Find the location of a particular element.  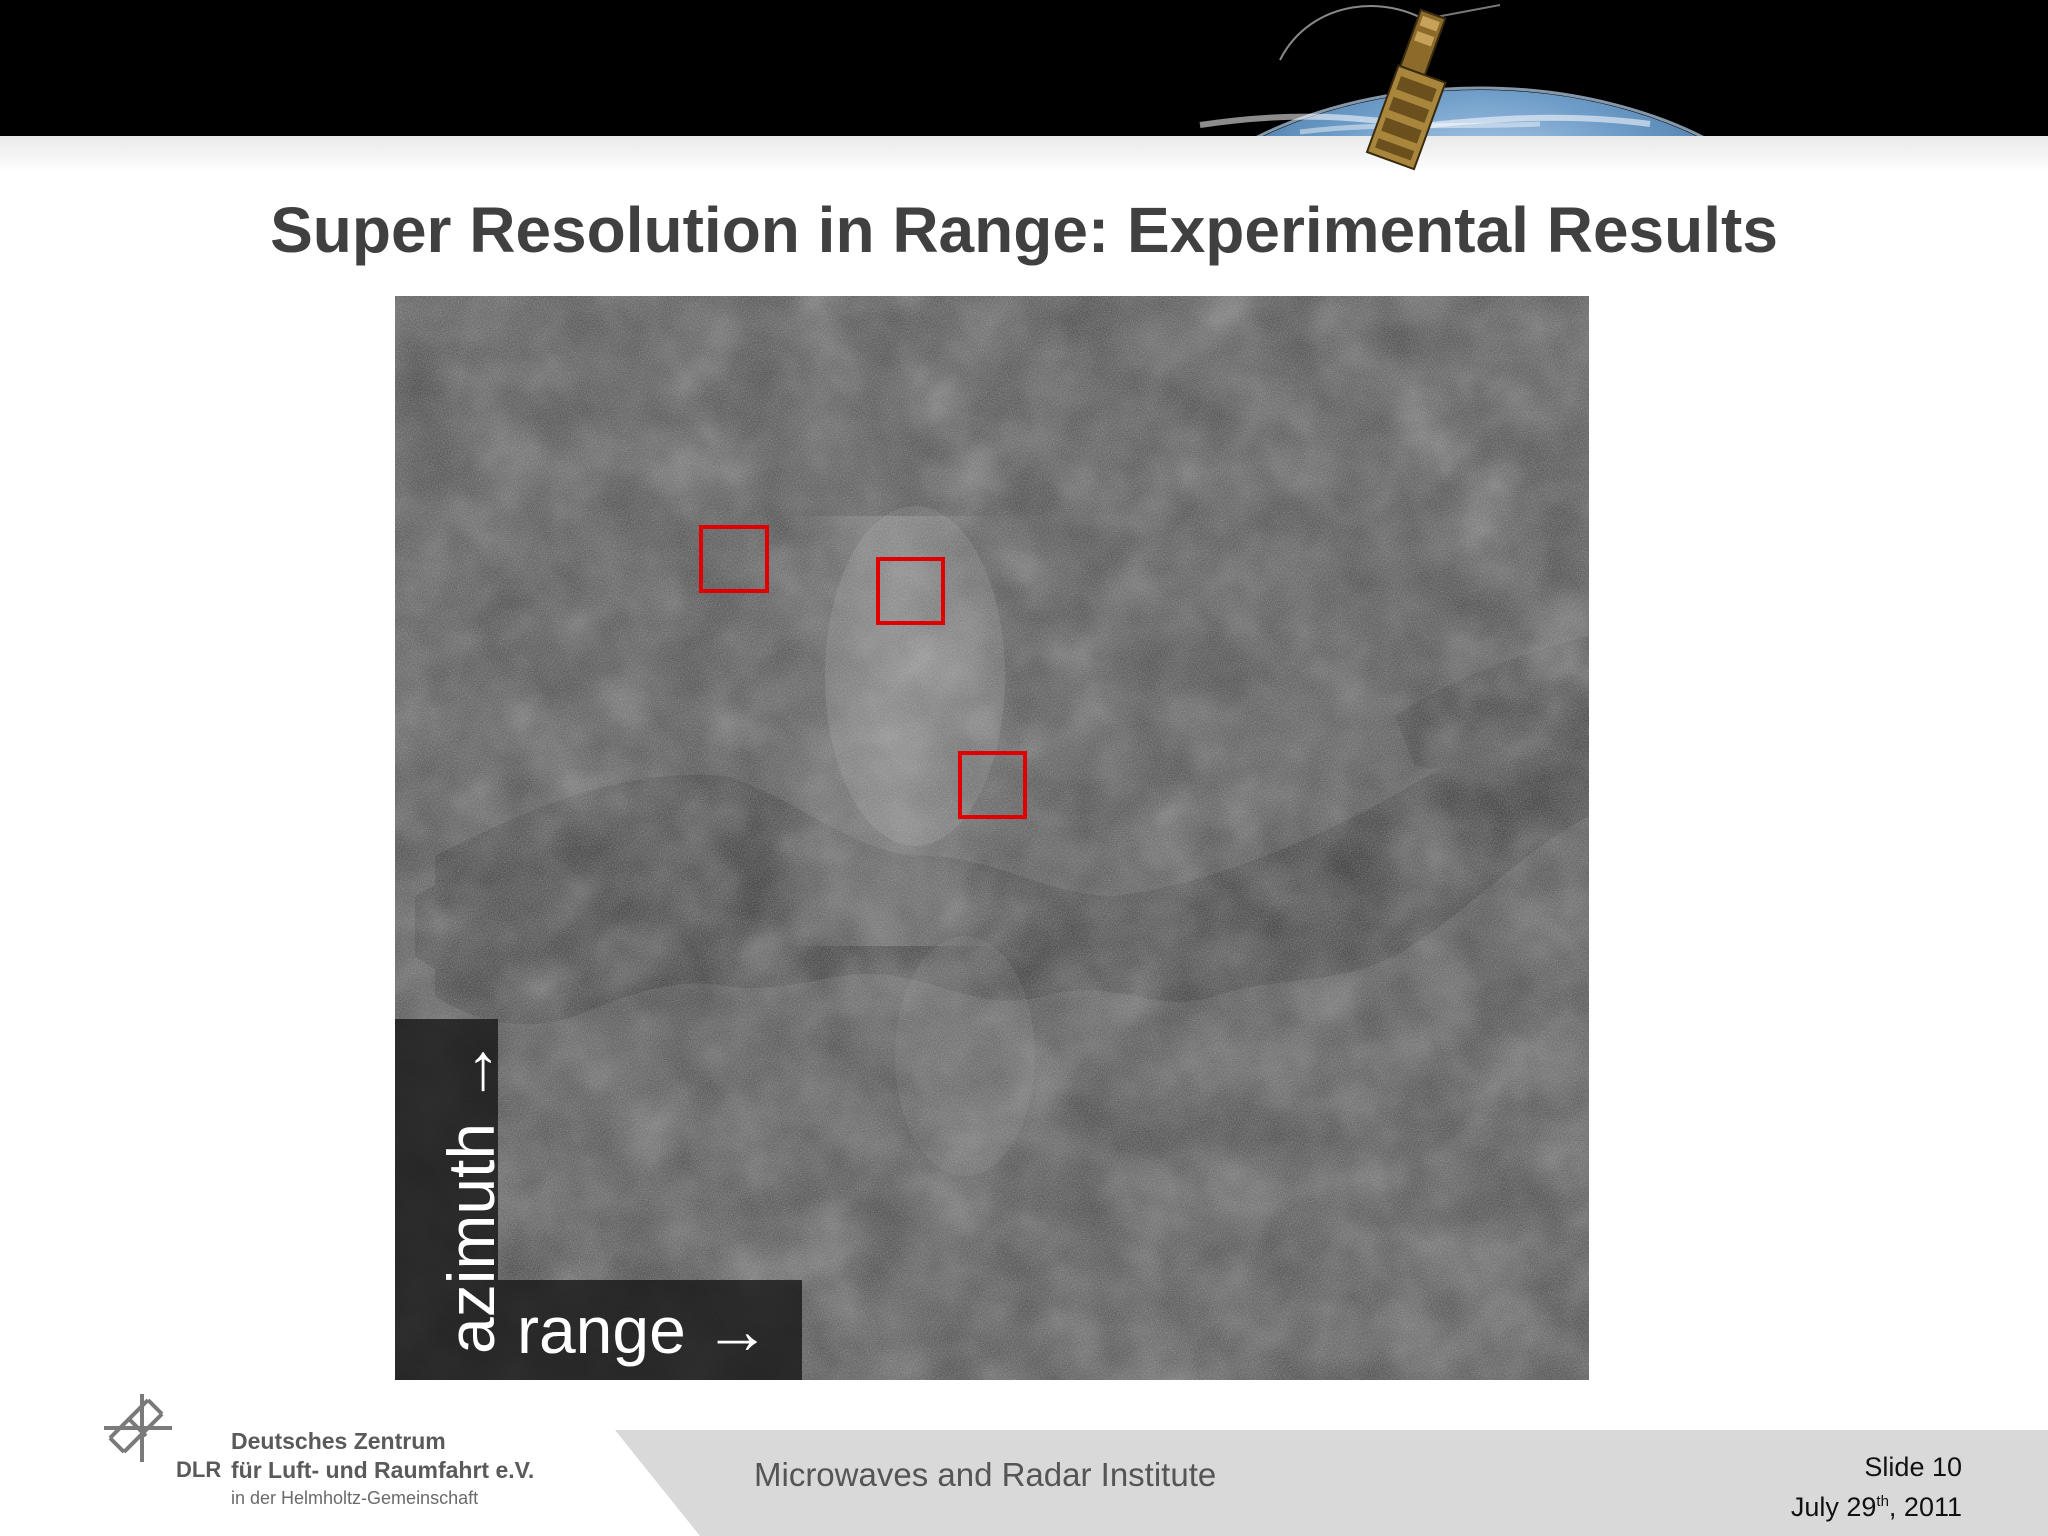

date-suffix: th is located at coordinates (1882, 1501).